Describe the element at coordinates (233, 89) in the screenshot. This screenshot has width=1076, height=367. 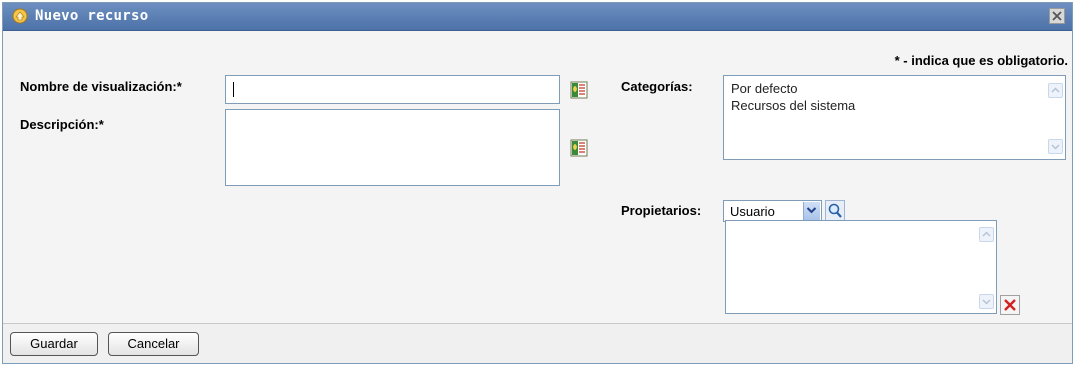
I see `text-caret` at that location.